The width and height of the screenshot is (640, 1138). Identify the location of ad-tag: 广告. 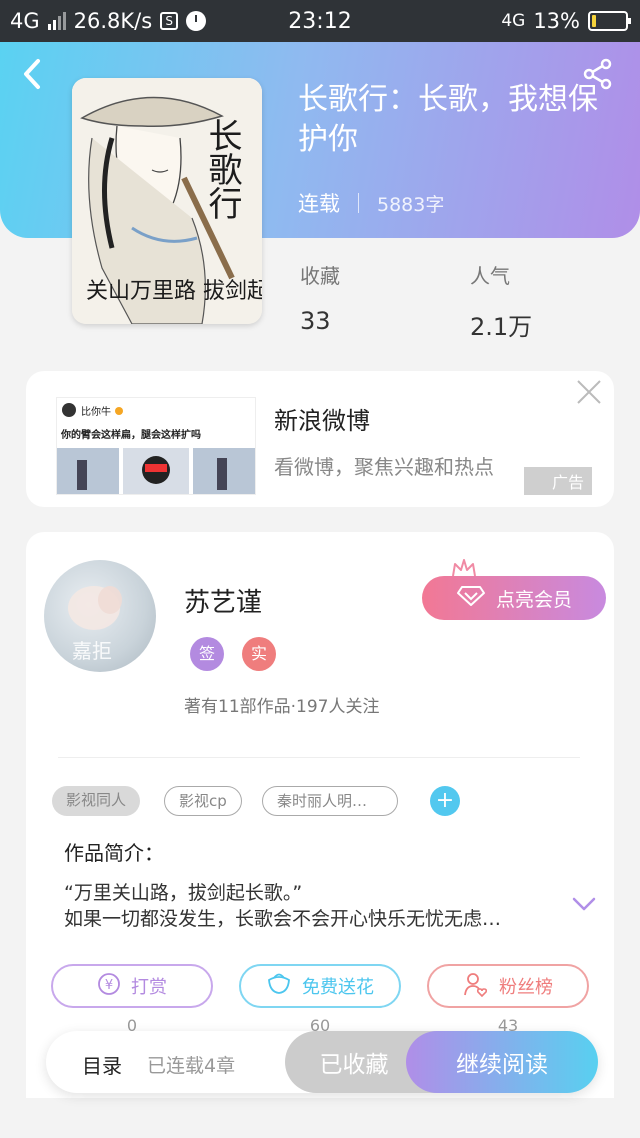
(557, 481).